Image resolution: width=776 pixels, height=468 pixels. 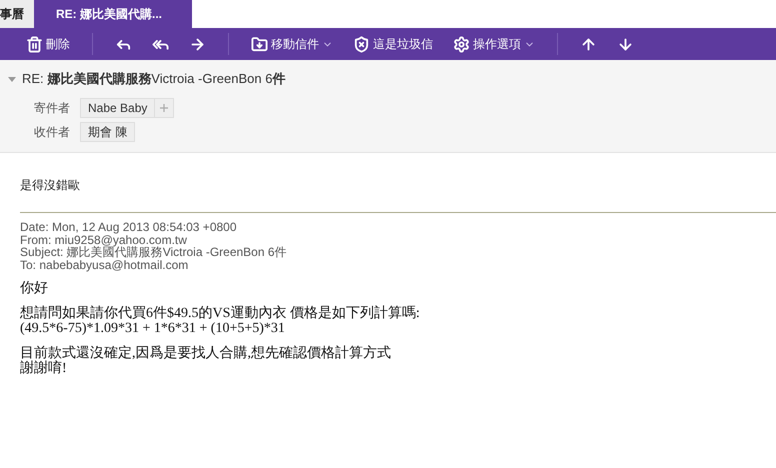 What do you see at coordinates (393, 44) in the screenshot?
I see `spam-button: 這是垃圾信` at bounding box center [393, 44].